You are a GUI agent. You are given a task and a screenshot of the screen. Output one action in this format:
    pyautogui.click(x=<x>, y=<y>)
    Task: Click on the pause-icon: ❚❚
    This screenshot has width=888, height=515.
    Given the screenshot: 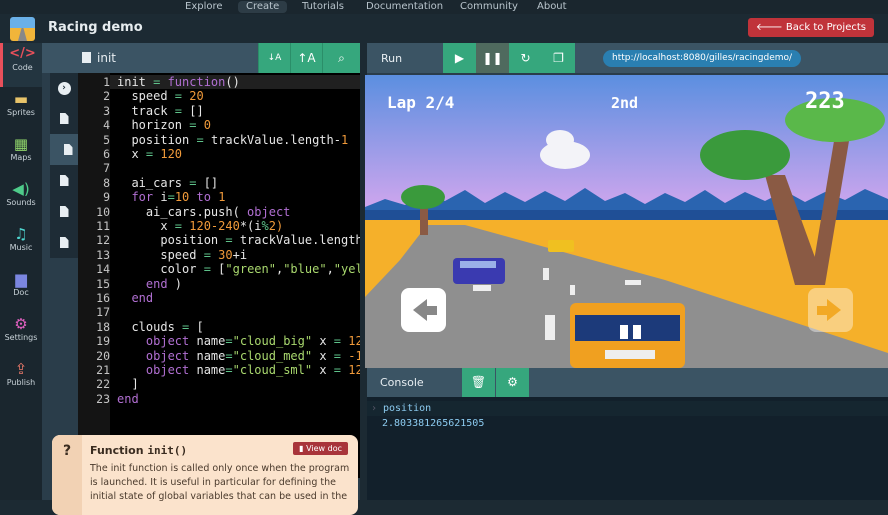 What is the action you would take?
    pyautogui.click(x=492, y=58)
    